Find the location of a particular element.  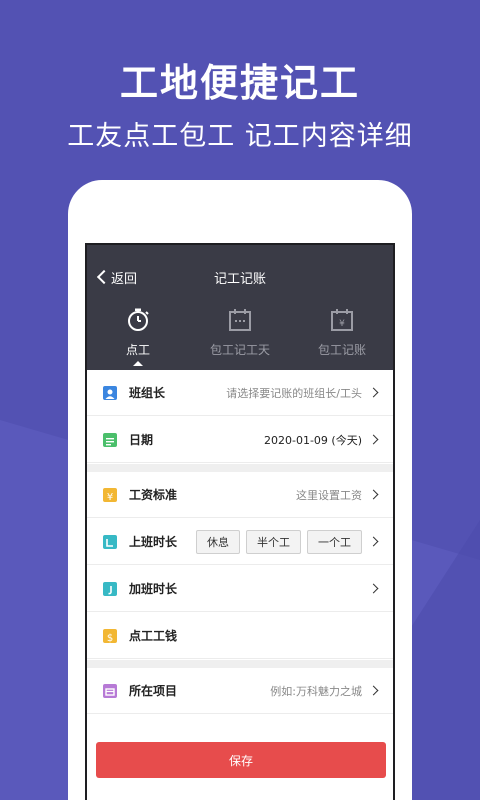

overtime-label: 加班时长 is located at coordinates (153, 589).